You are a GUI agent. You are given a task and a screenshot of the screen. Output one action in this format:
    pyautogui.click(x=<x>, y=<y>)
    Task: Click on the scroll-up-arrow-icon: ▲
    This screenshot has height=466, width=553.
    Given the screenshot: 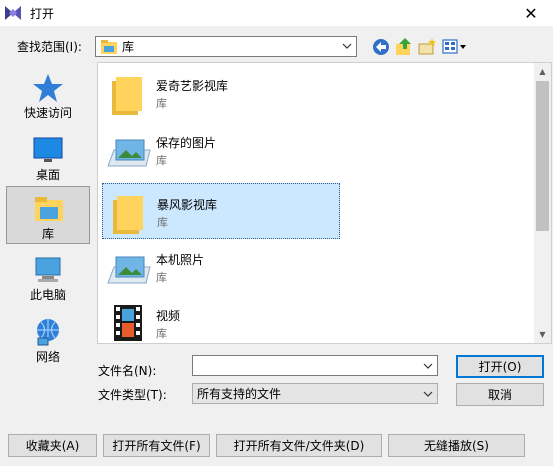 What is the action you would take?
    pyautogui.click(x=542, y=71)
    